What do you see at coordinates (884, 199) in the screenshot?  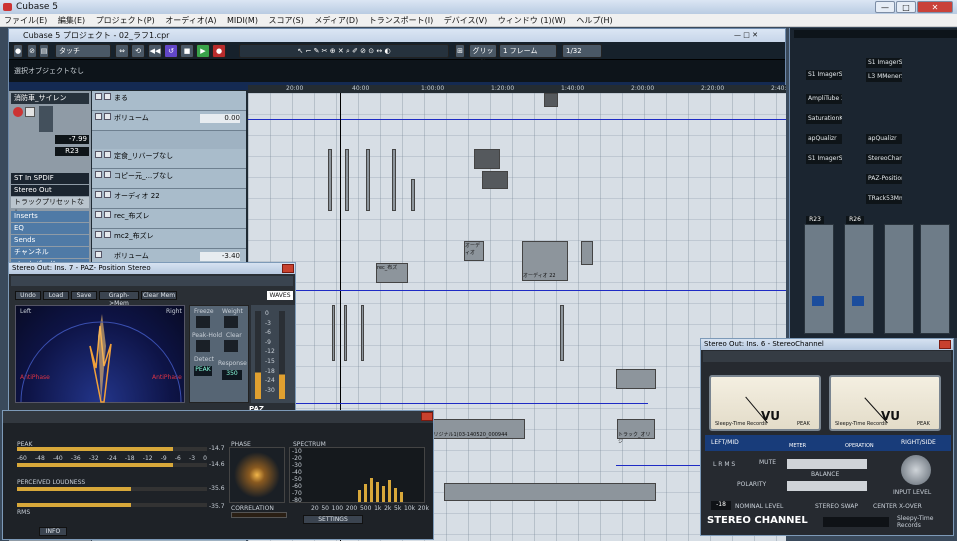 I see `insert-slot: TRack53Mmng` at bounding box center [884, 199].